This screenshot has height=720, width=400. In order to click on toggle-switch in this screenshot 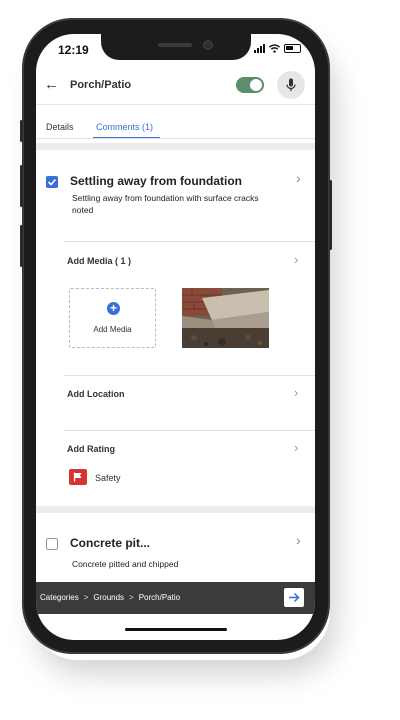, I will do `click(250, 85)`.